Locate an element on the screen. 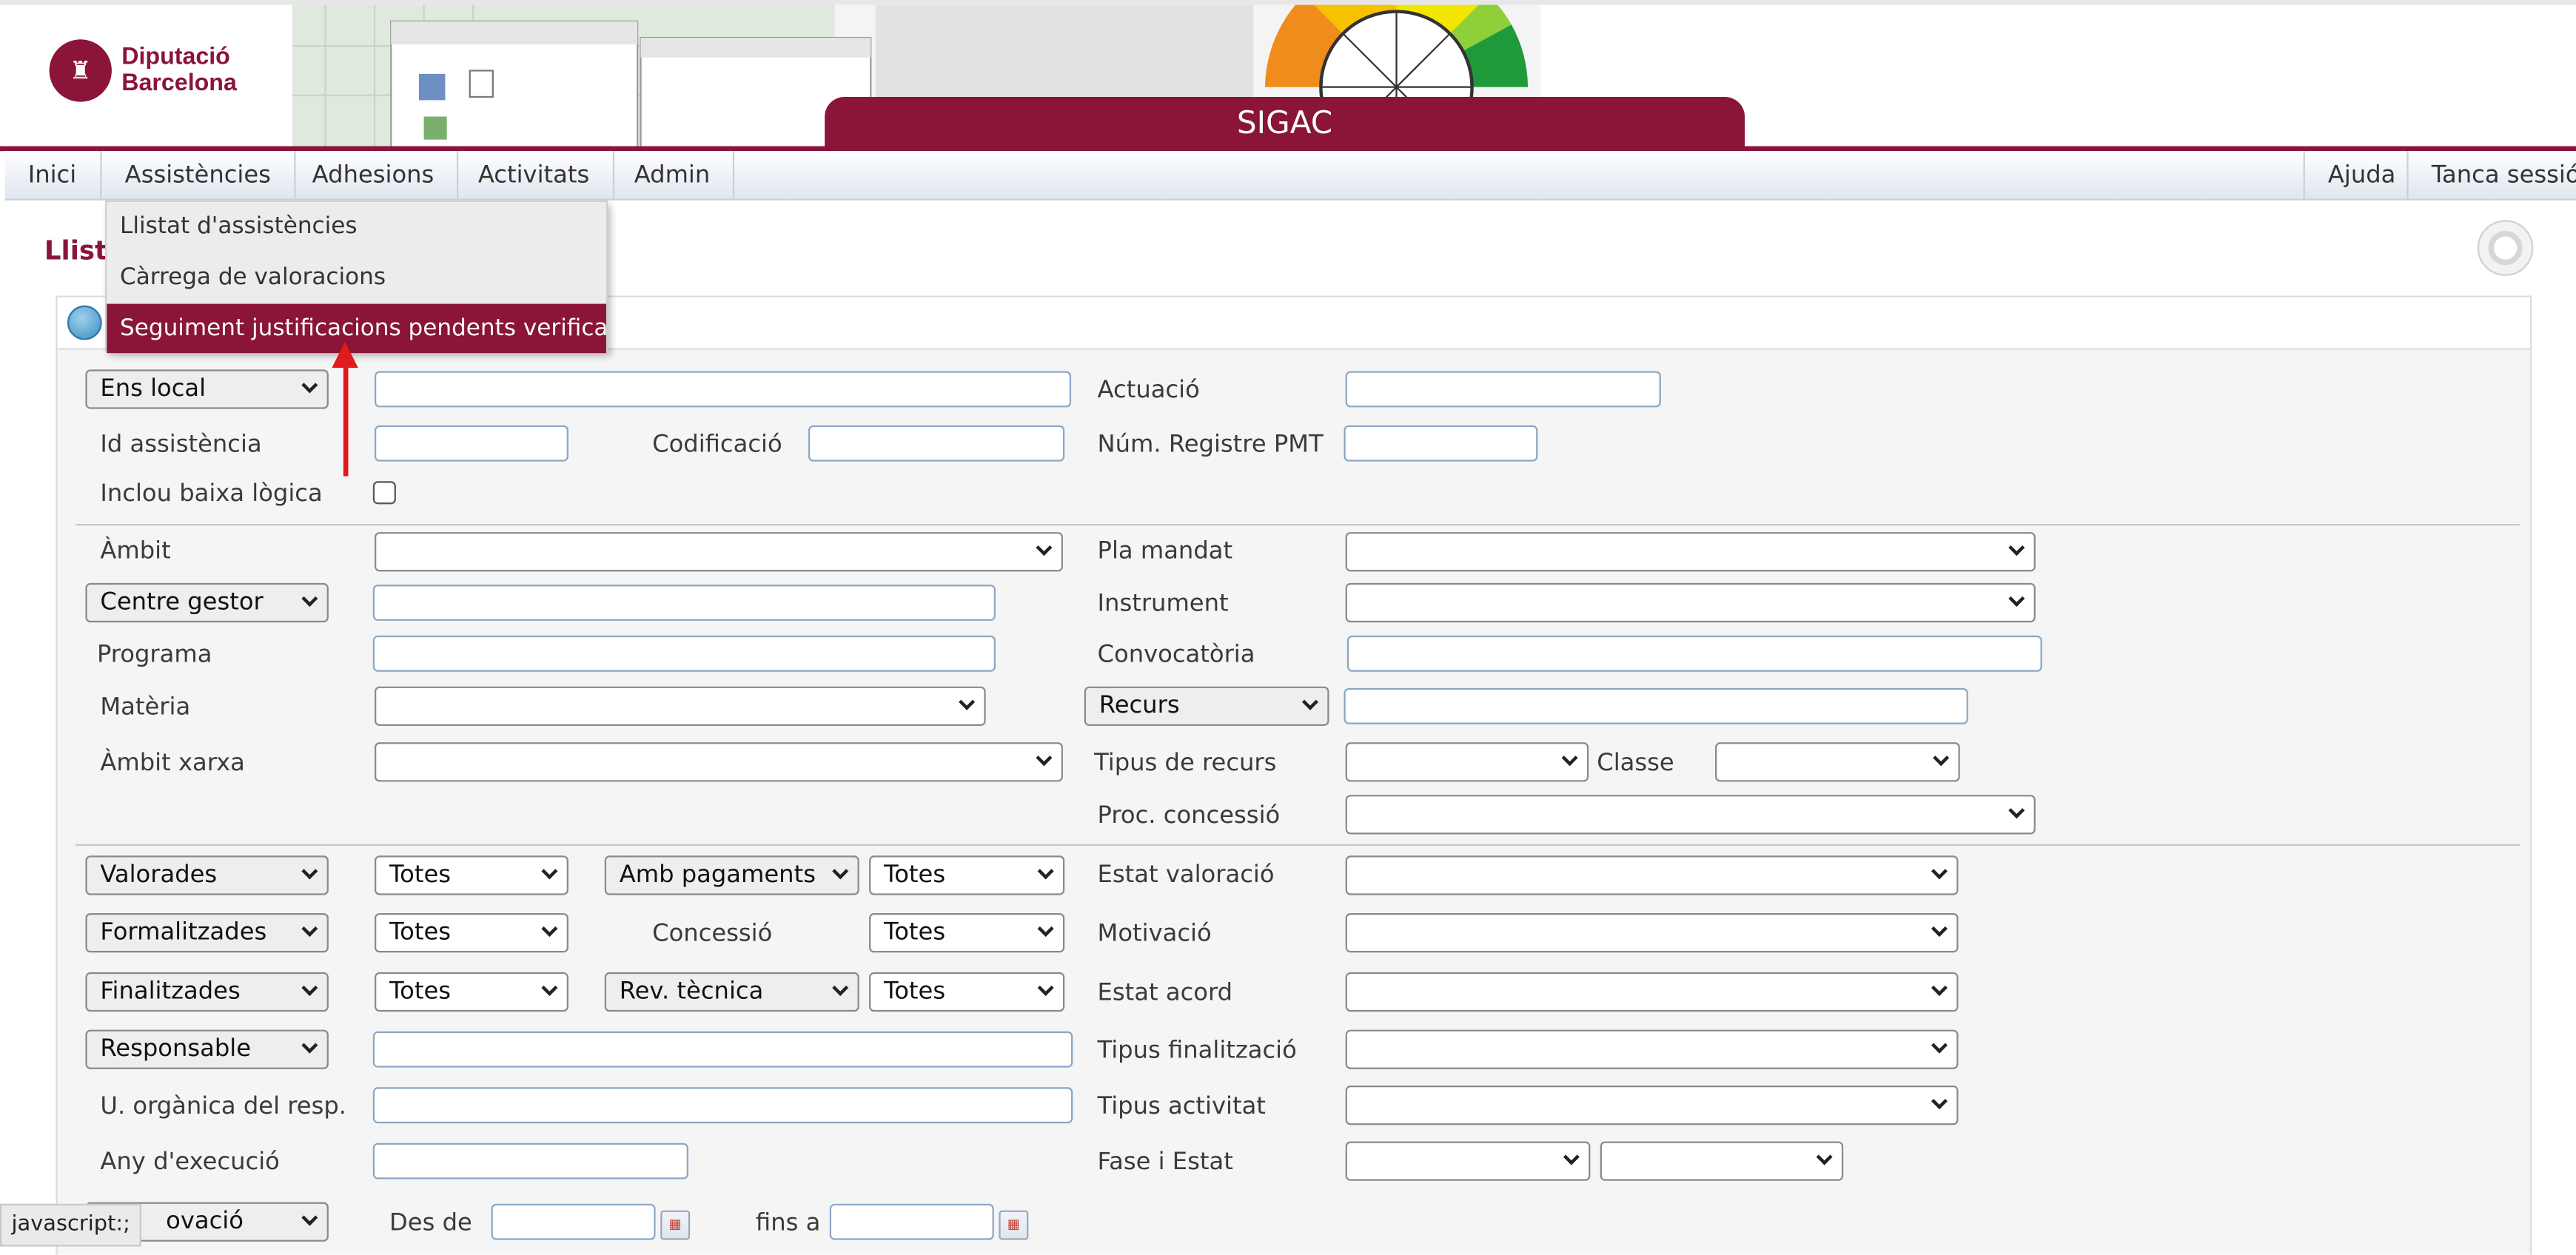 This screenshot has width=2576, height=1255. codificacio-input is located at coordinates (936, 443).